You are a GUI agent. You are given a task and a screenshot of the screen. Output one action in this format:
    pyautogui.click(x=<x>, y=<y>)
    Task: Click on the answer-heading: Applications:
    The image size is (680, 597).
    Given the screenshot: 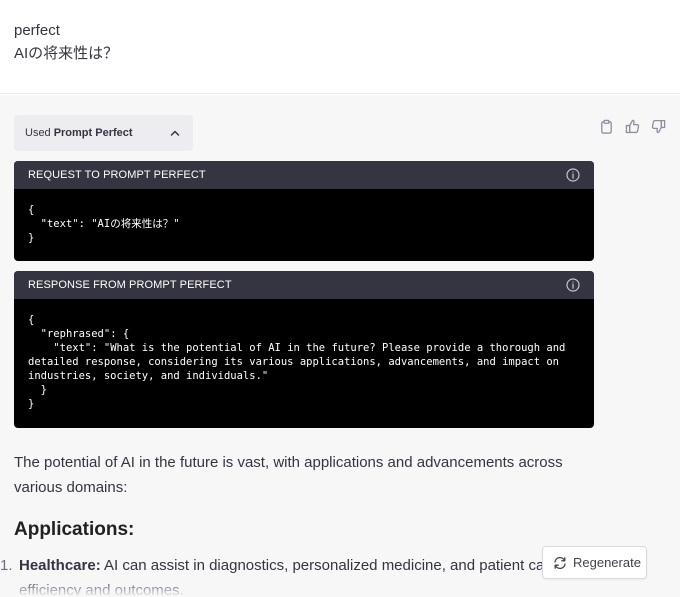 What is the action you would take?
    pyautogui.click(x=74, y=529)
    